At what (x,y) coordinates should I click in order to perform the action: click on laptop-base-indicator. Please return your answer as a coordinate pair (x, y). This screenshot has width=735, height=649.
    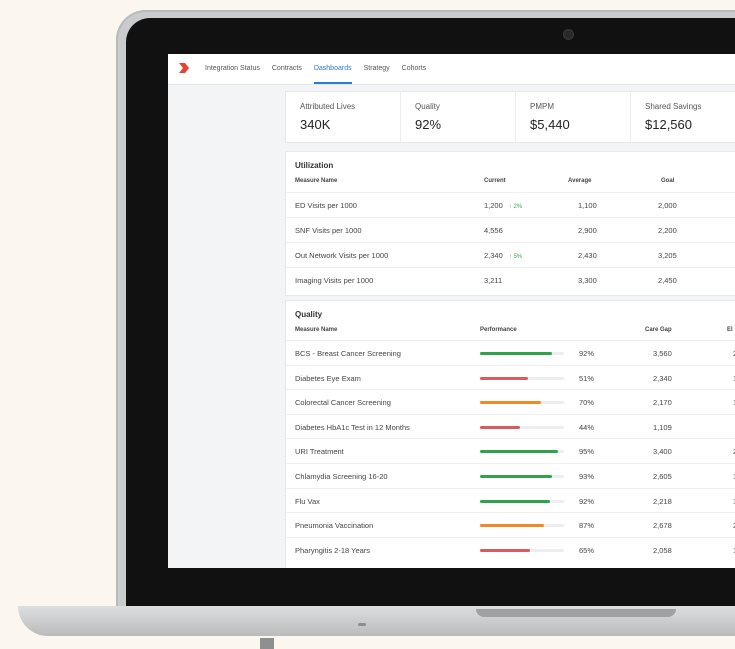
    Looking at the image, I should click on (362, 624).